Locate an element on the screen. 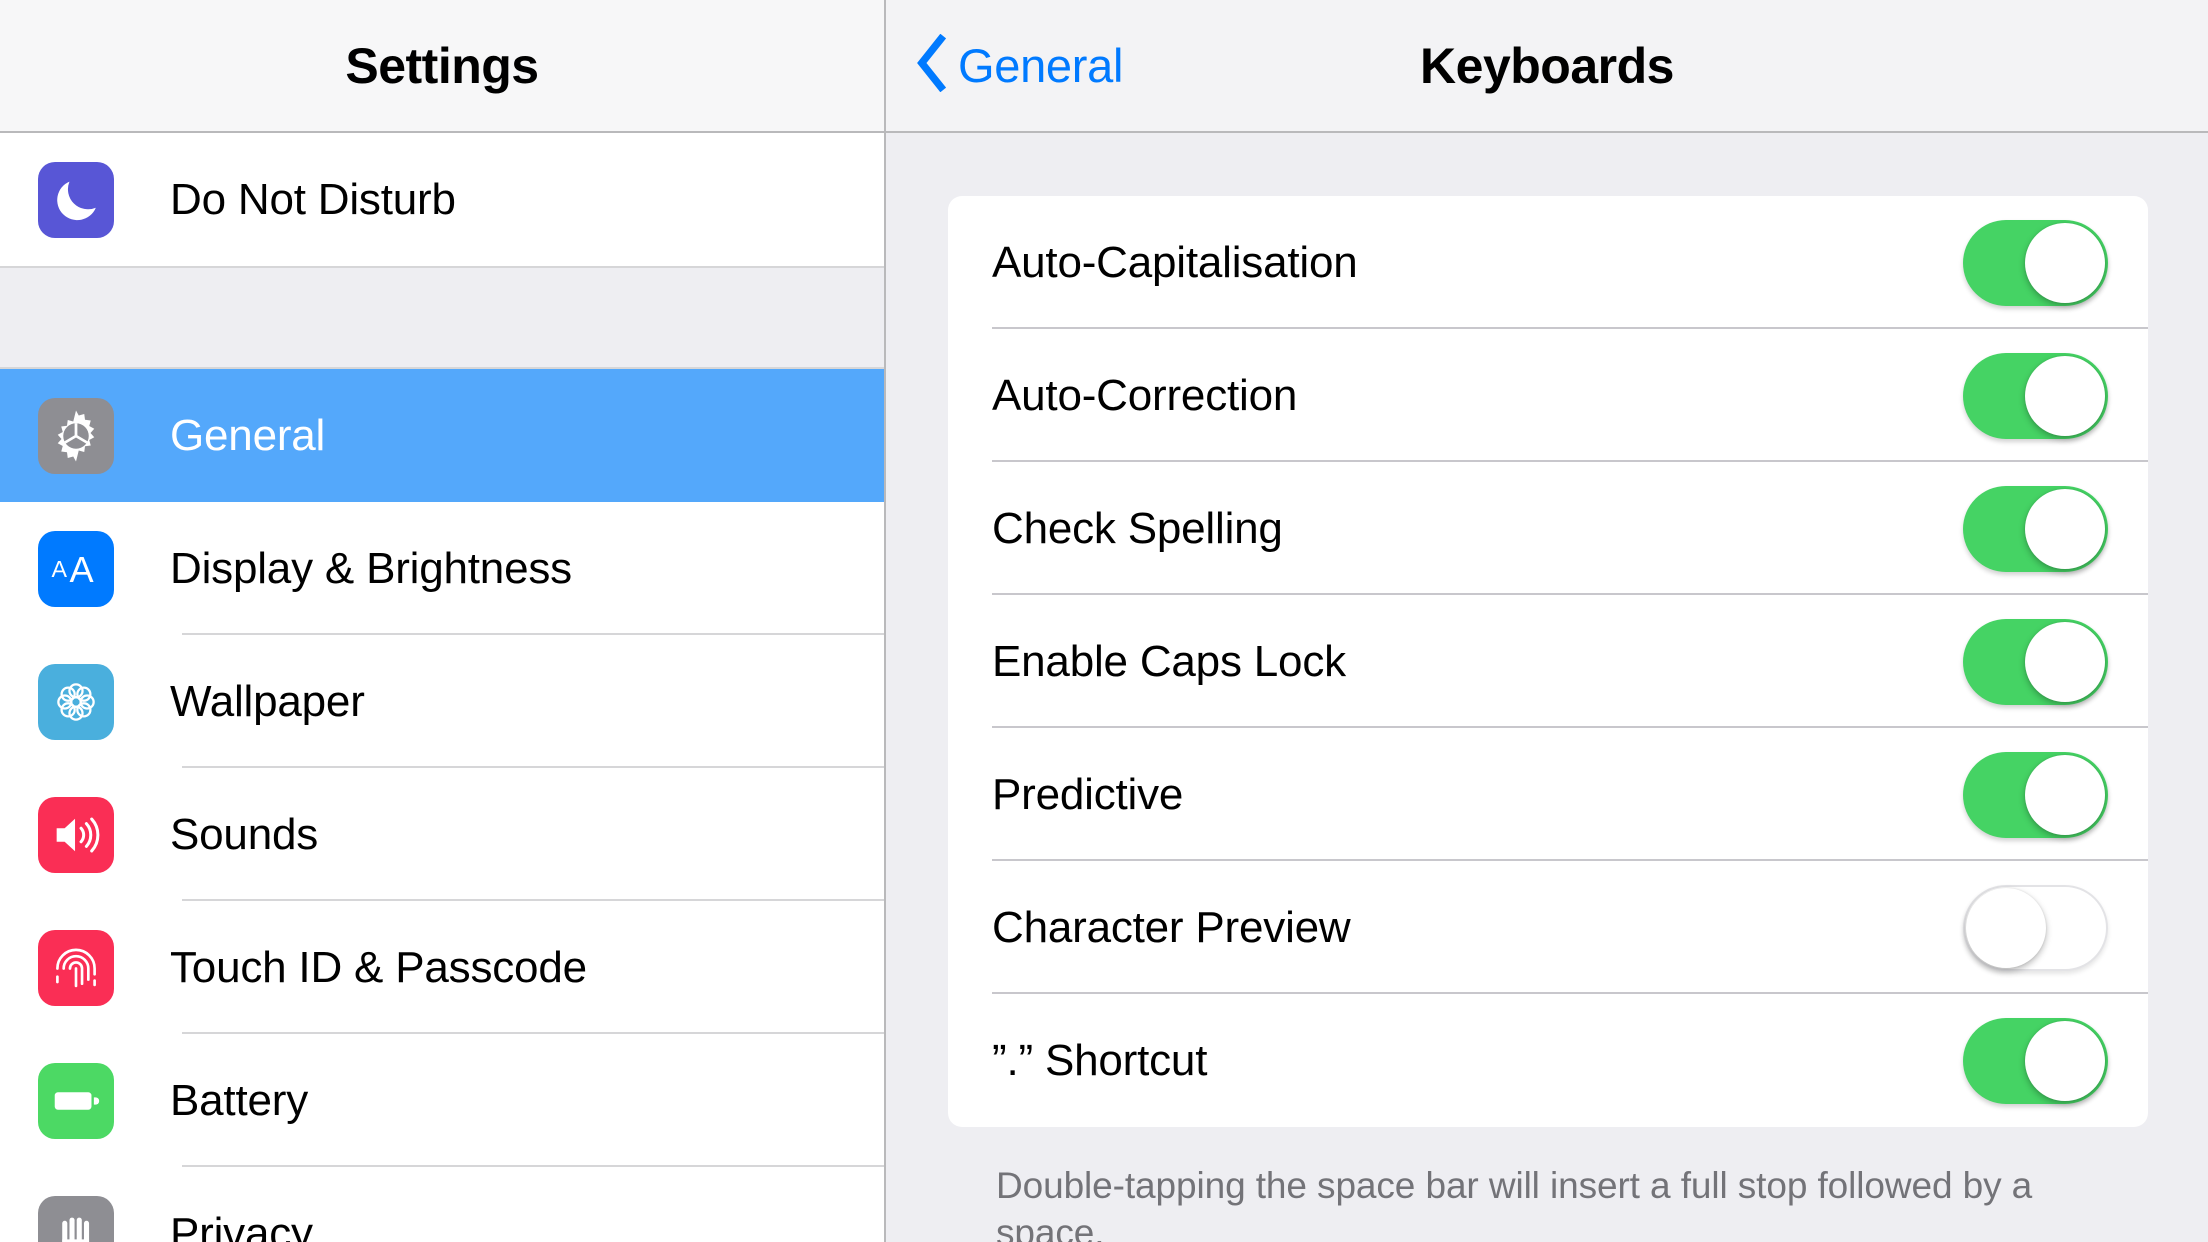 This screenshot has height=1242, width=2208. toggle-enable-caps-lock is located at coordinates (2035, 661).